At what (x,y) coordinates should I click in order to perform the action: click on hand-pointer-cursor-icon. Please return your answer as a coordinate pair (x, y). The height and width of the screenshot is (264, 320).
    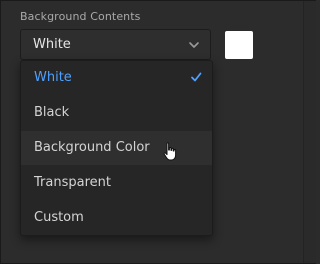
    Looking at the image, I should click on (170, 151).